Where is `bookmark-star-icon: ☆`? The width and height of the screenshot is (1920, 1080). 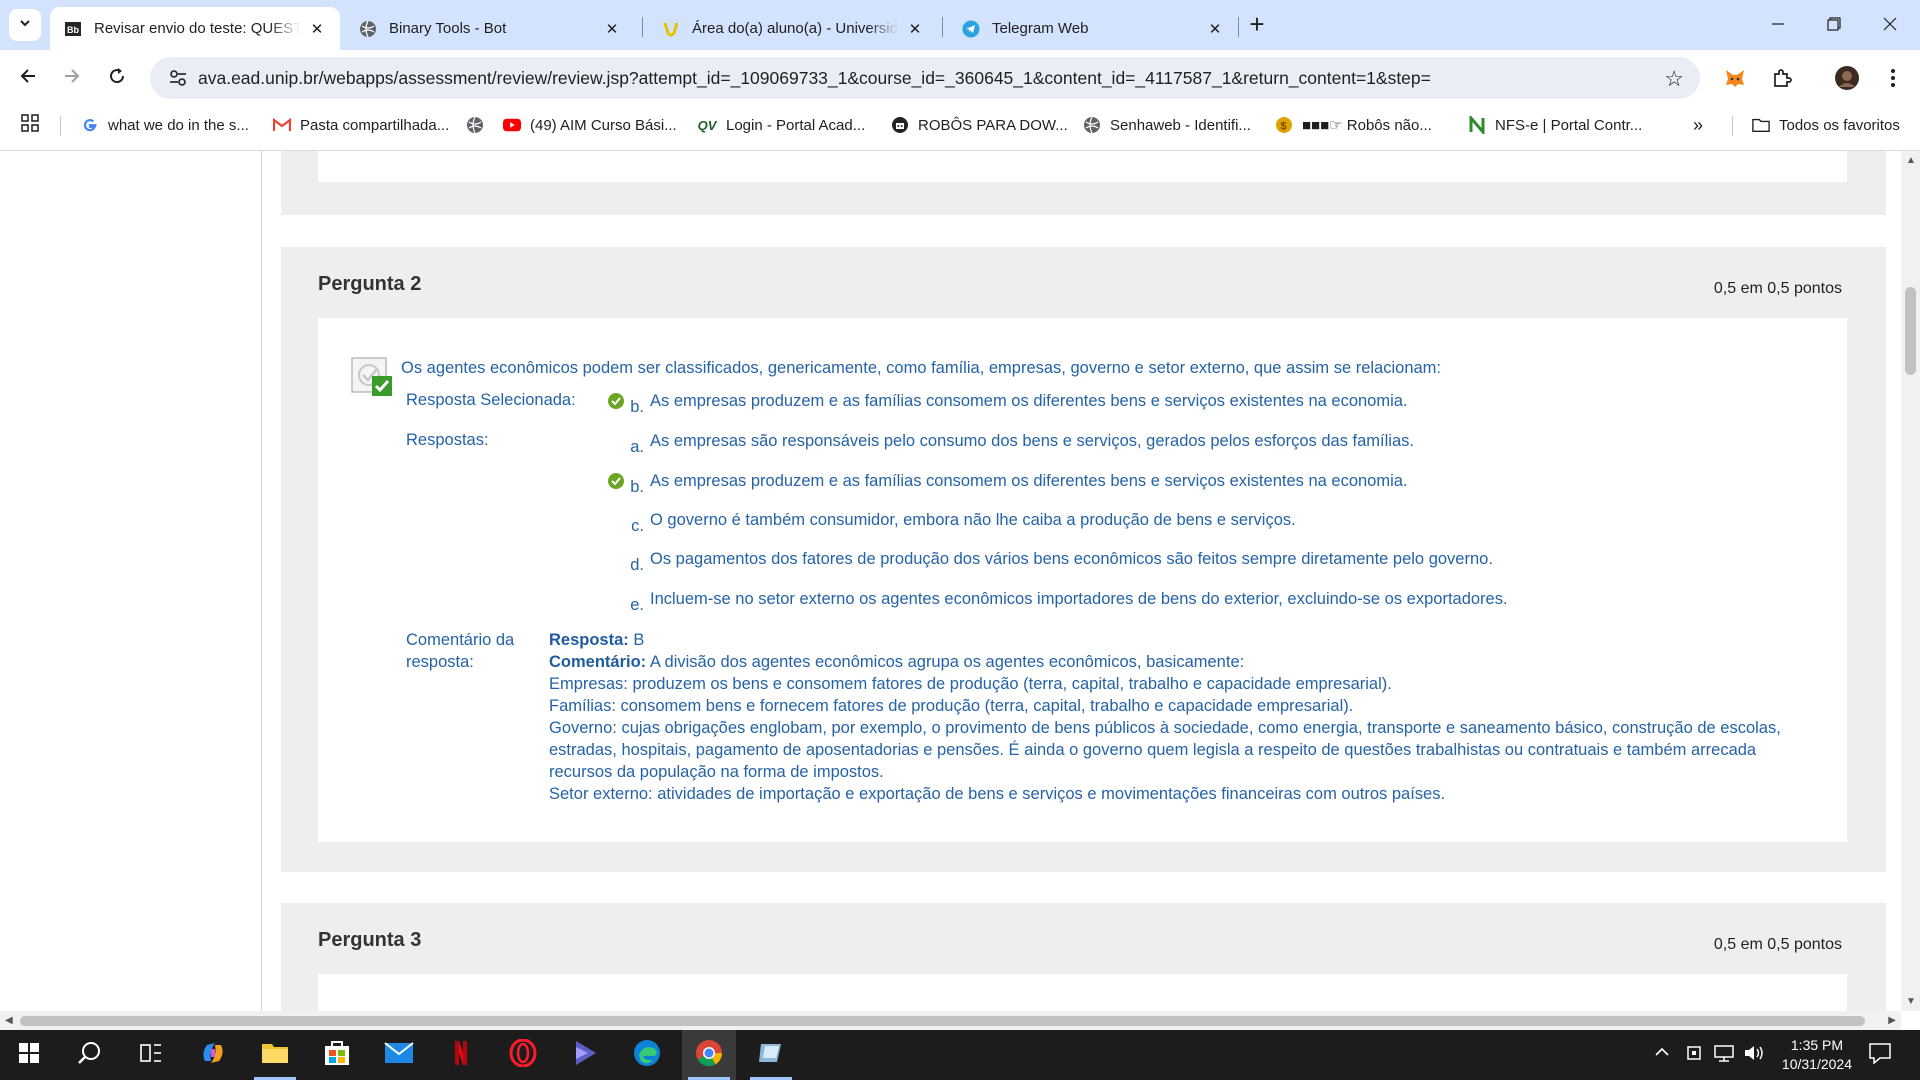
bookmark-star-icon: ☆ is located at coordinates (1674, 79).